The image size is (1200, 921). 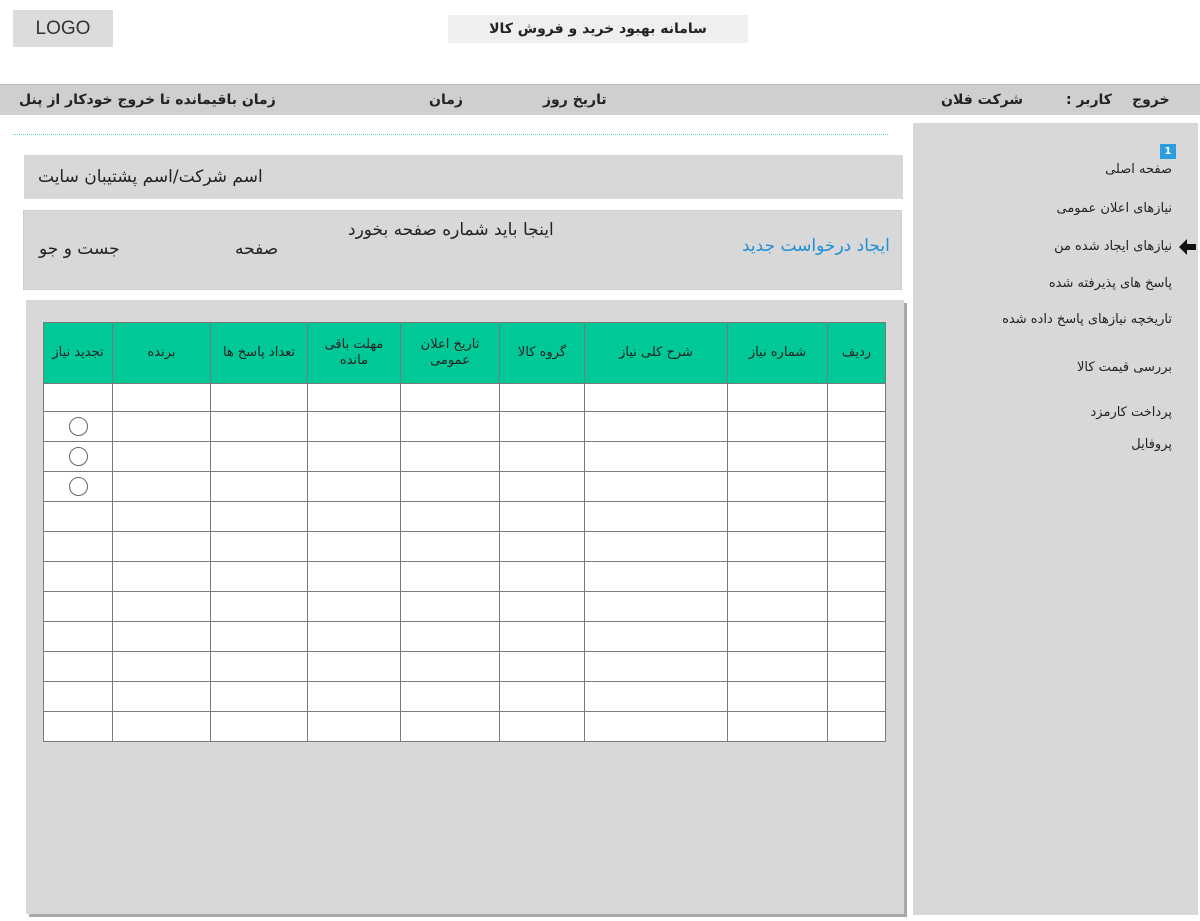 What do you see at coordinates (1087, 319) in the screenshot?
I see `sidebar-item-response-history: تاریخچه نیازهای پاسخ داده شده` at bounding box center [1087, 319].